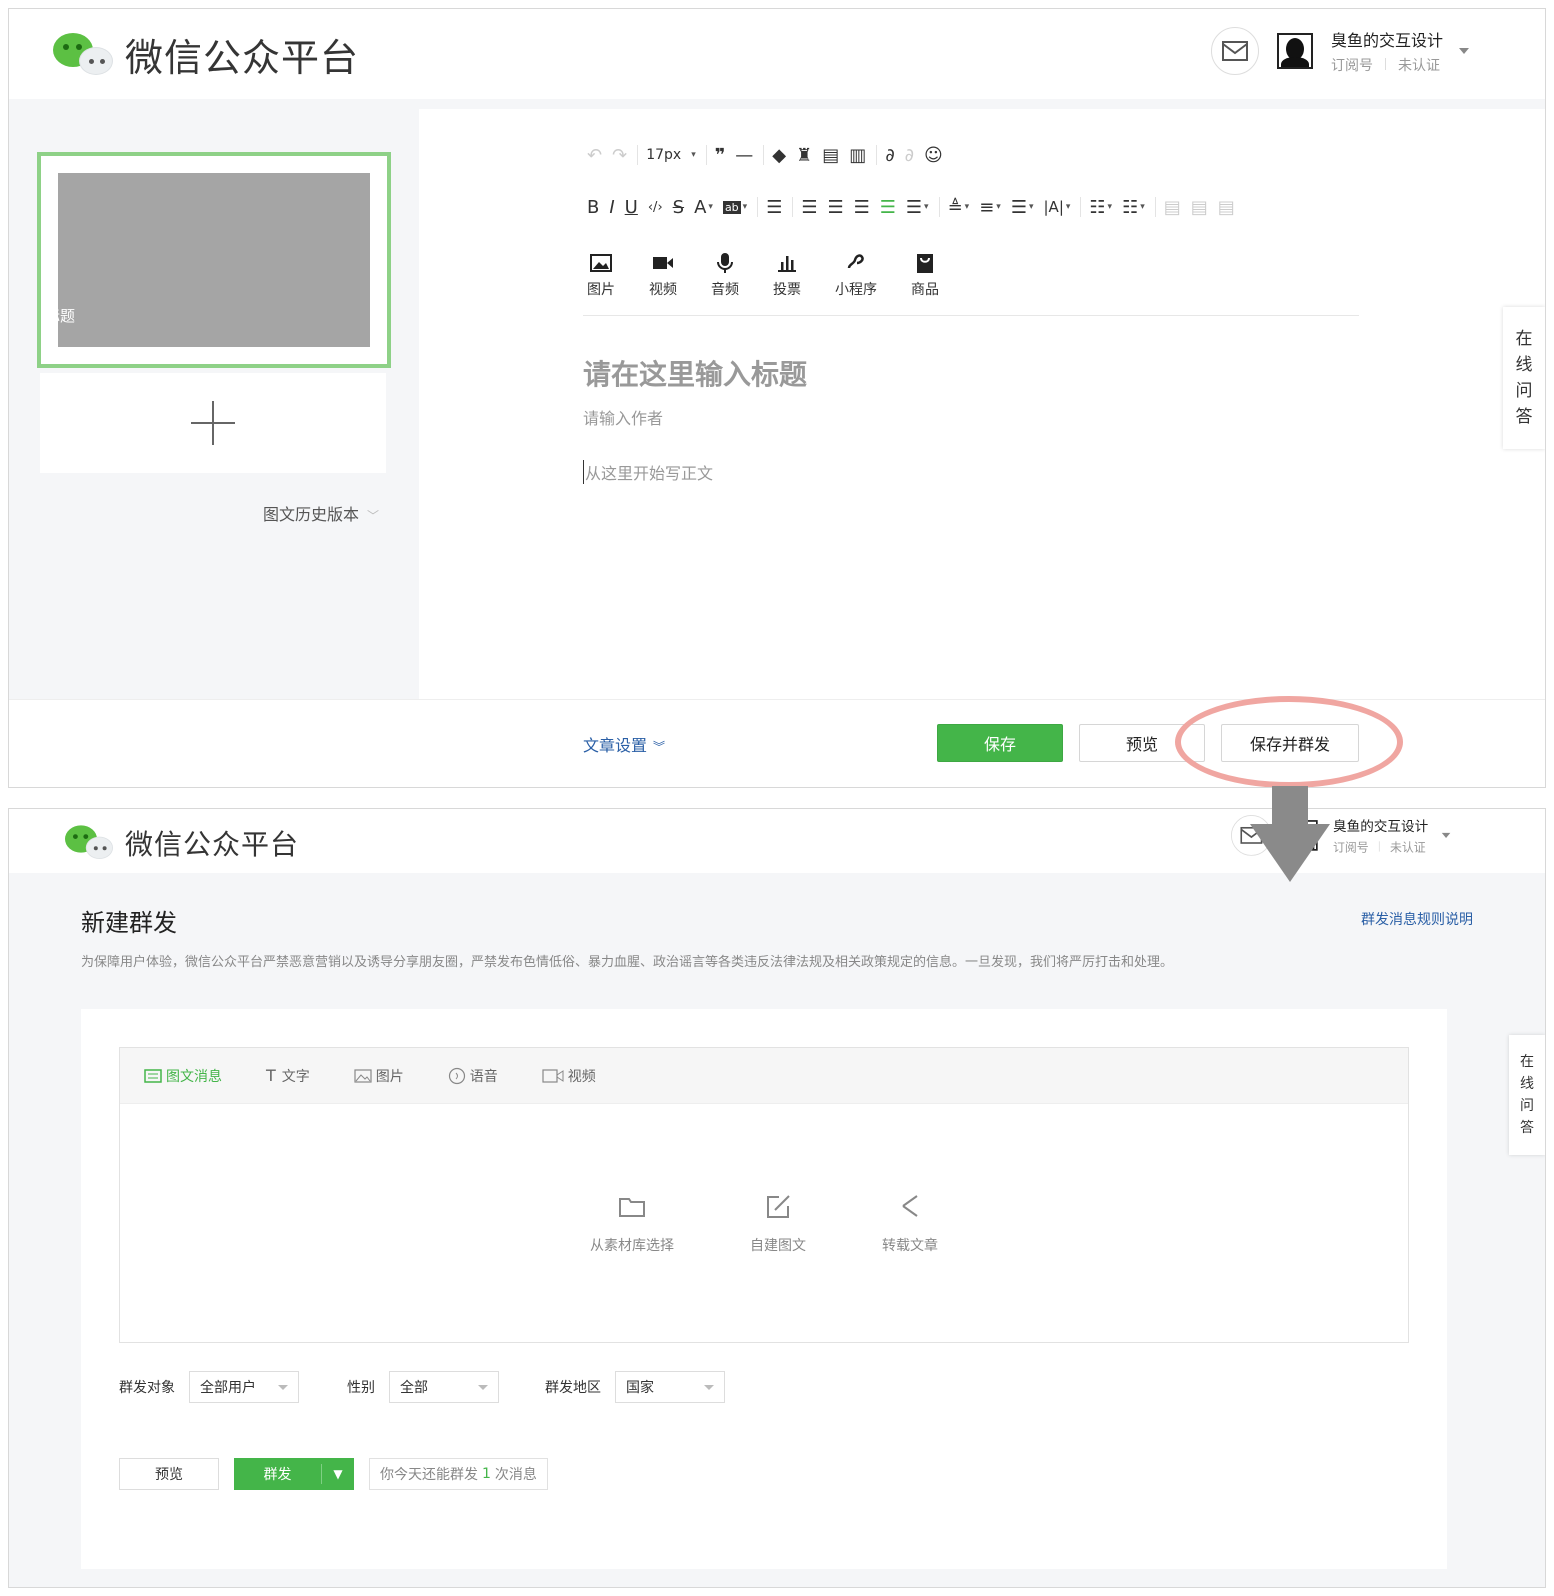 Image resolution: width=1554 pixels, height=1596 pixels. What do you see at coordinates (1290, 834) in the screenshot?
I see `arrow-down-icon` at bounding box center [1290, 834].